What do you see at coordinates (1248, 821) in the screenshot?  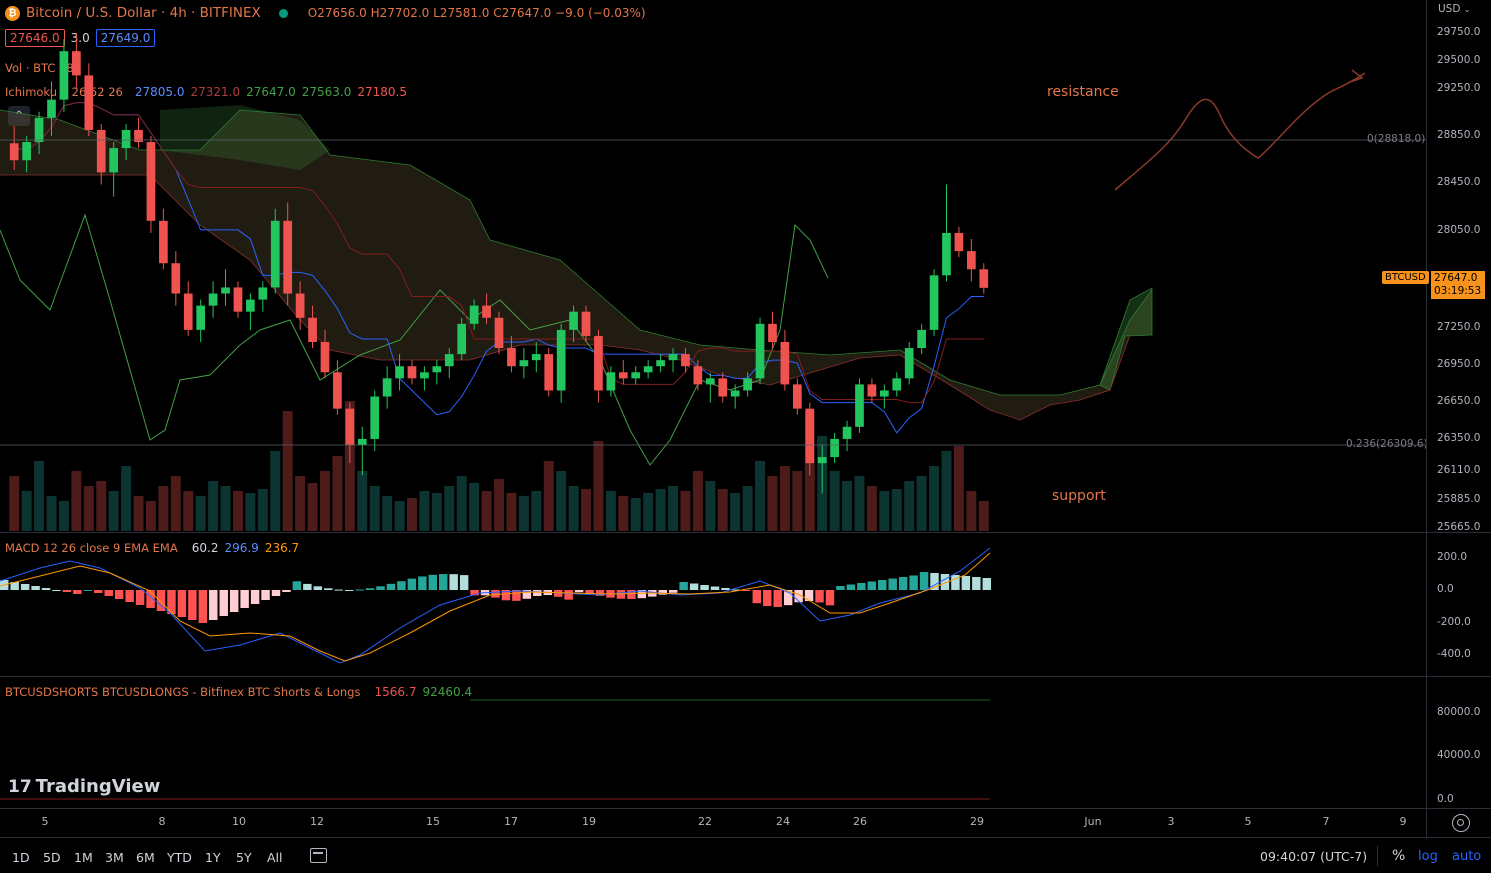 I see `time-tick: 5` at bounding box center [1248, 821].